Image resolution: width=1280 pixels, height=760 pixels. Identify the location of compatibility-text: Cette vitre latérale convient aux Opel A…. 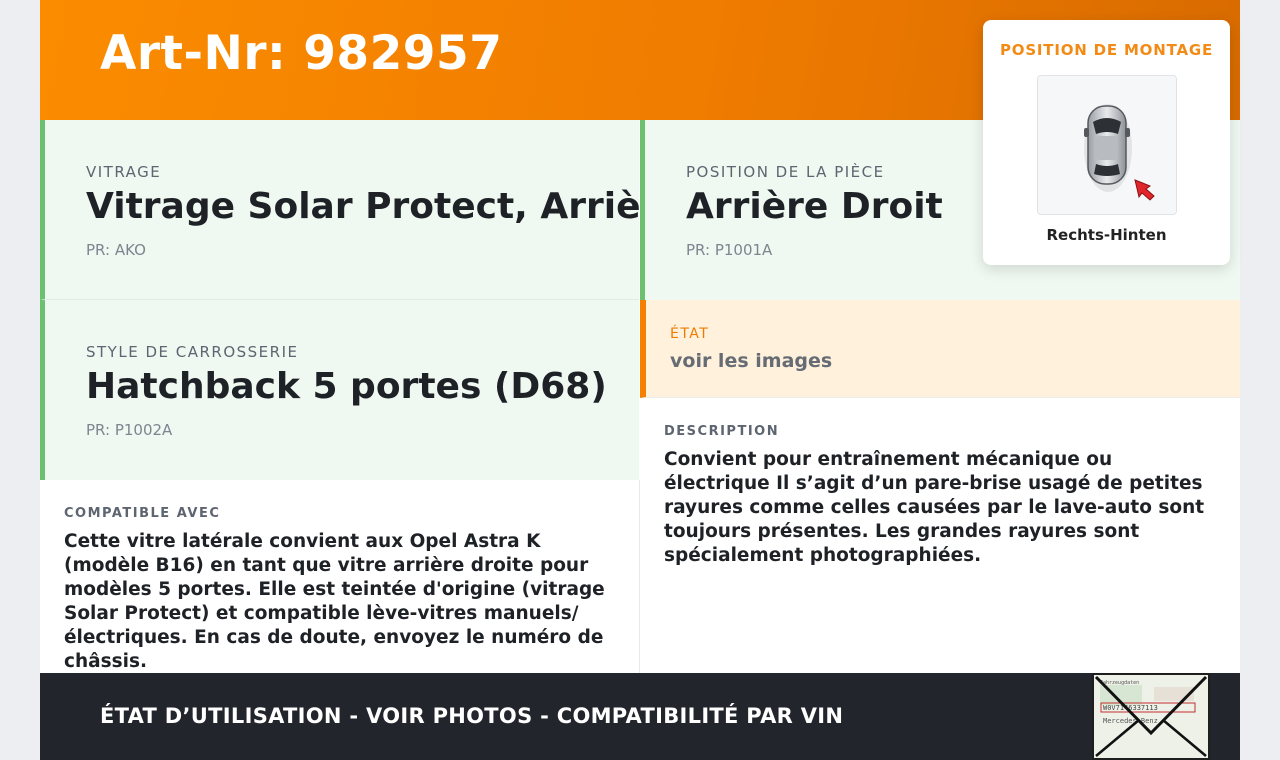
(334, 601).